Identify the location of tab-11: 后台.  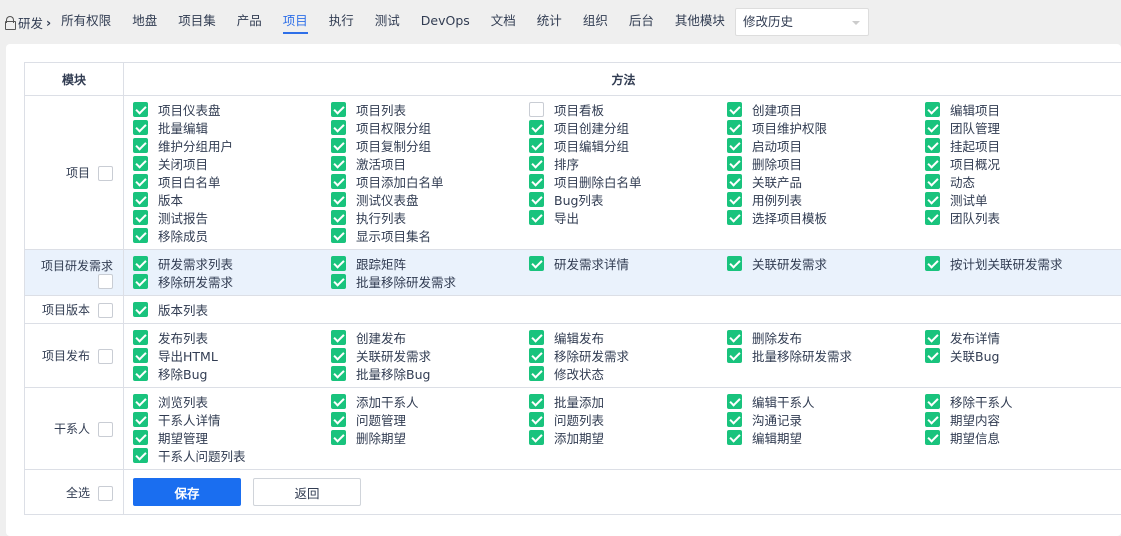
(641, 22).